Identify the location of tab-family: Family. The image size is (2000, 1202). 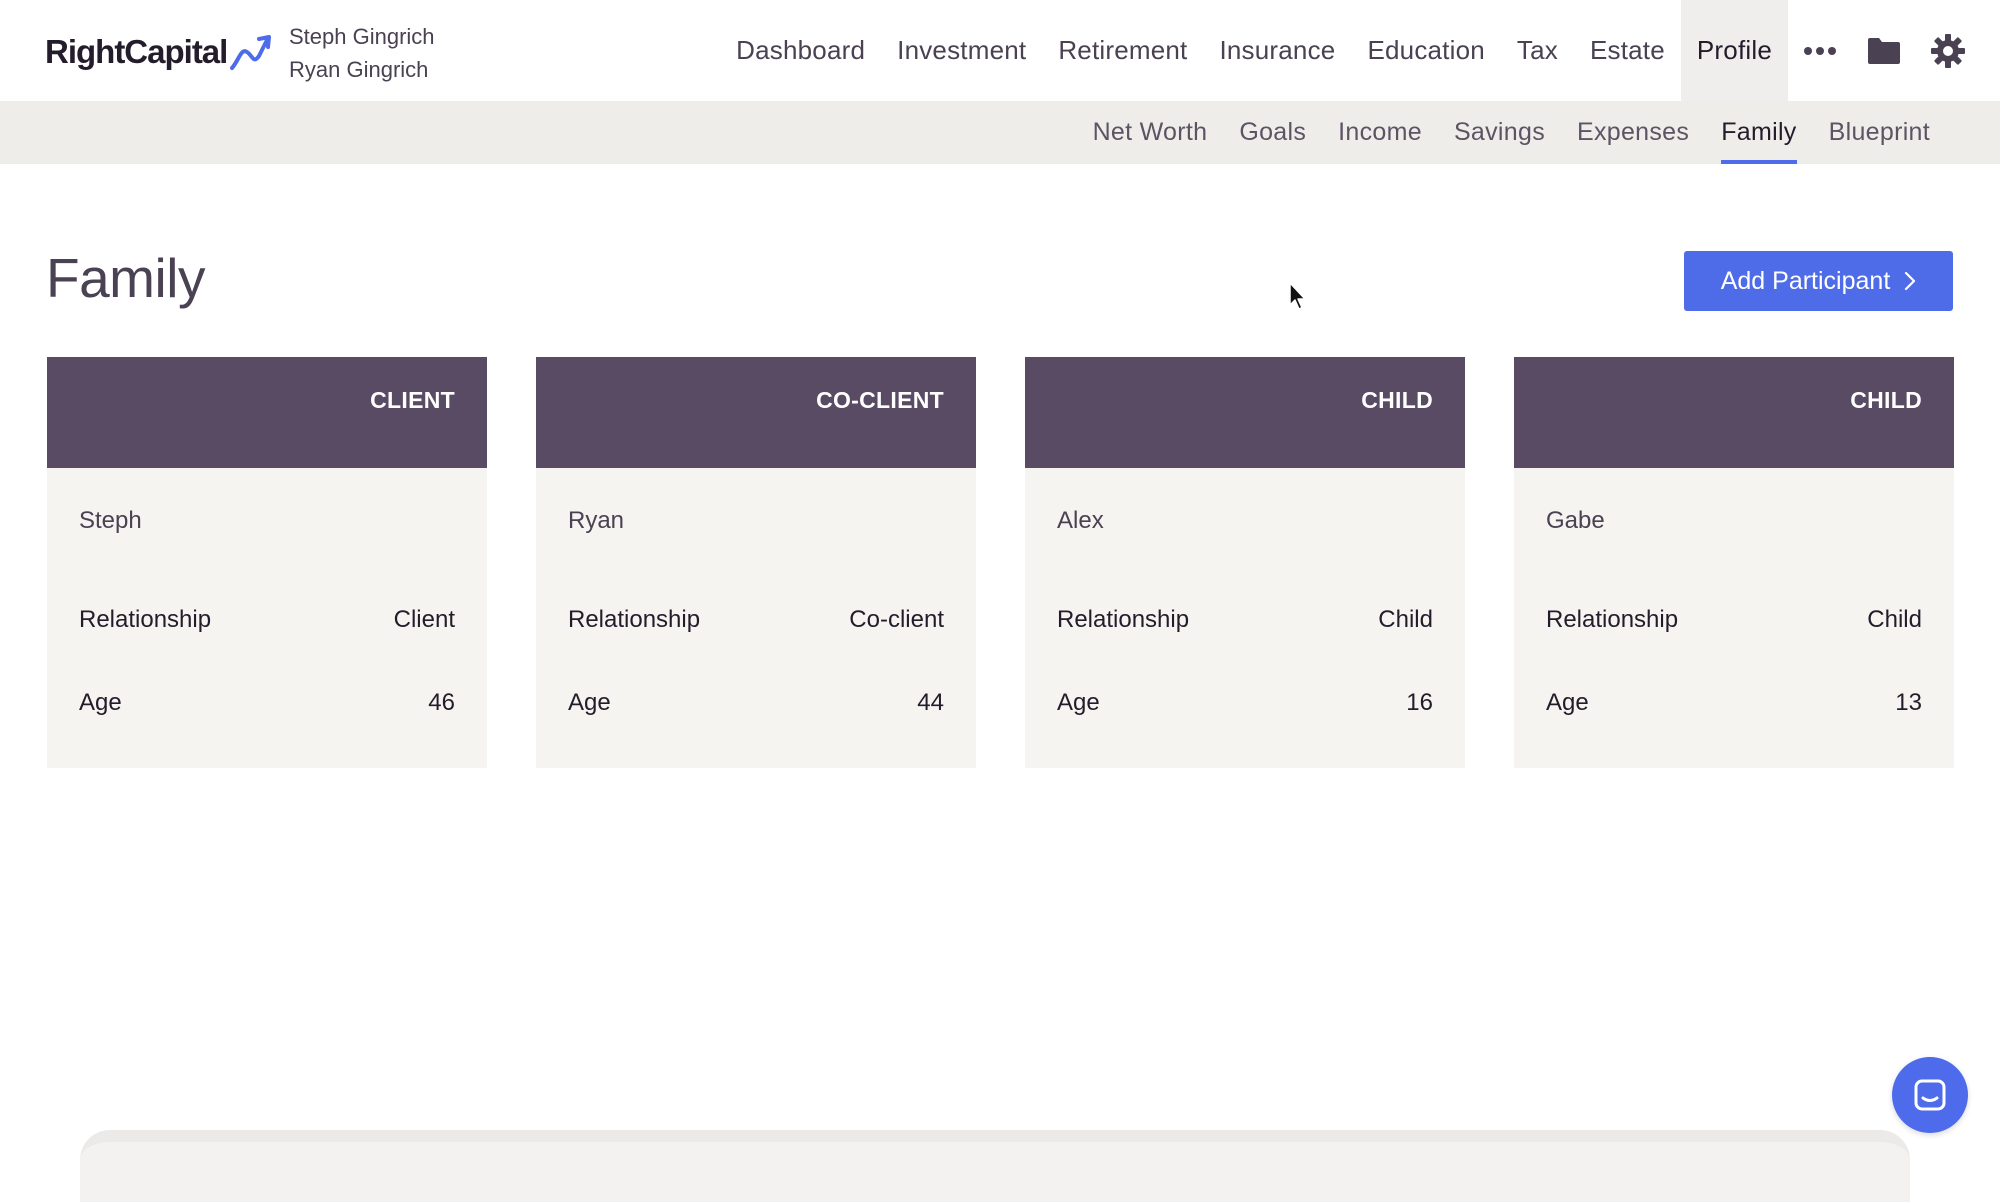
(1758, 132).